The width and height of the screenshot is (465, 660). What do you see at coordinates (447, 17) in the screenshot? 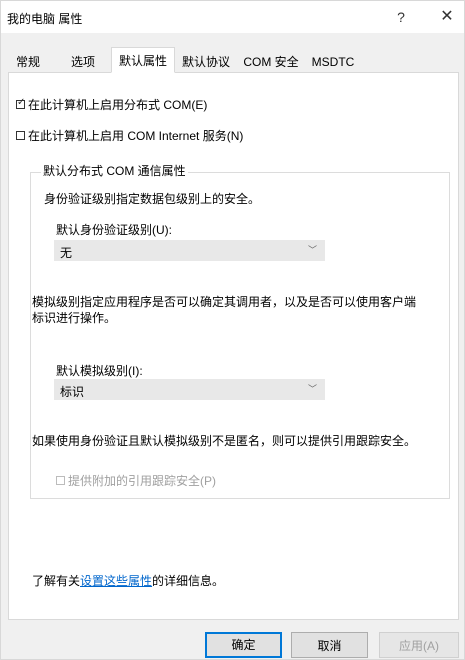
I see `close-button: ✕` at bounding box center [447, 17].